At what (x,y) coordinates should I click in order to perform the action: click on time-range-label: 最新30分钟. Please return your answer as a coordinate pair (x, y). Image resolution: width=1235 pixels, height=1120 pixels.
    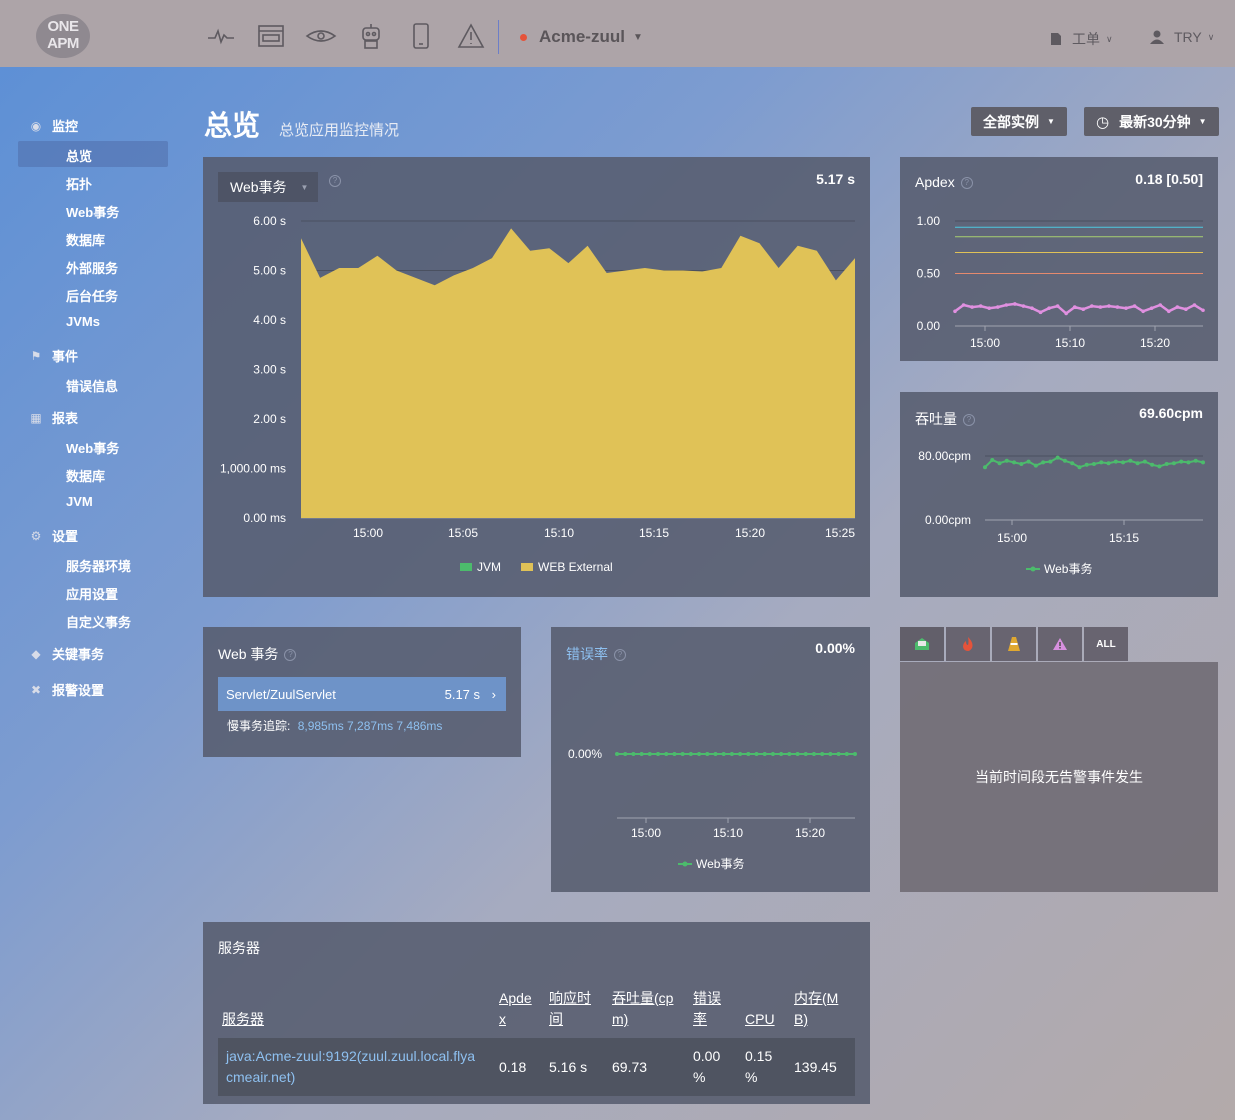
    Looking at the image, I should click on (1155, 121).